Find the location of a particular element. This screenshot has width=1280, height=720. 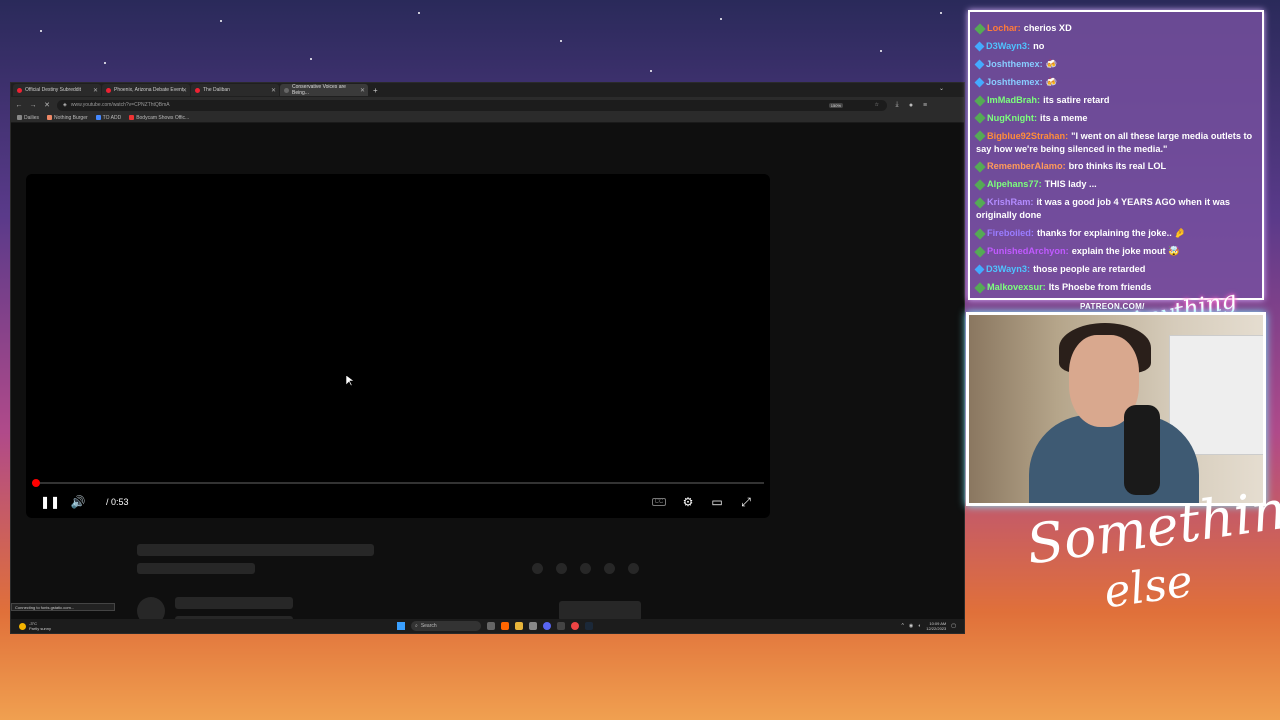

notification-icon: ▢ is located at coordinates (953, 626).